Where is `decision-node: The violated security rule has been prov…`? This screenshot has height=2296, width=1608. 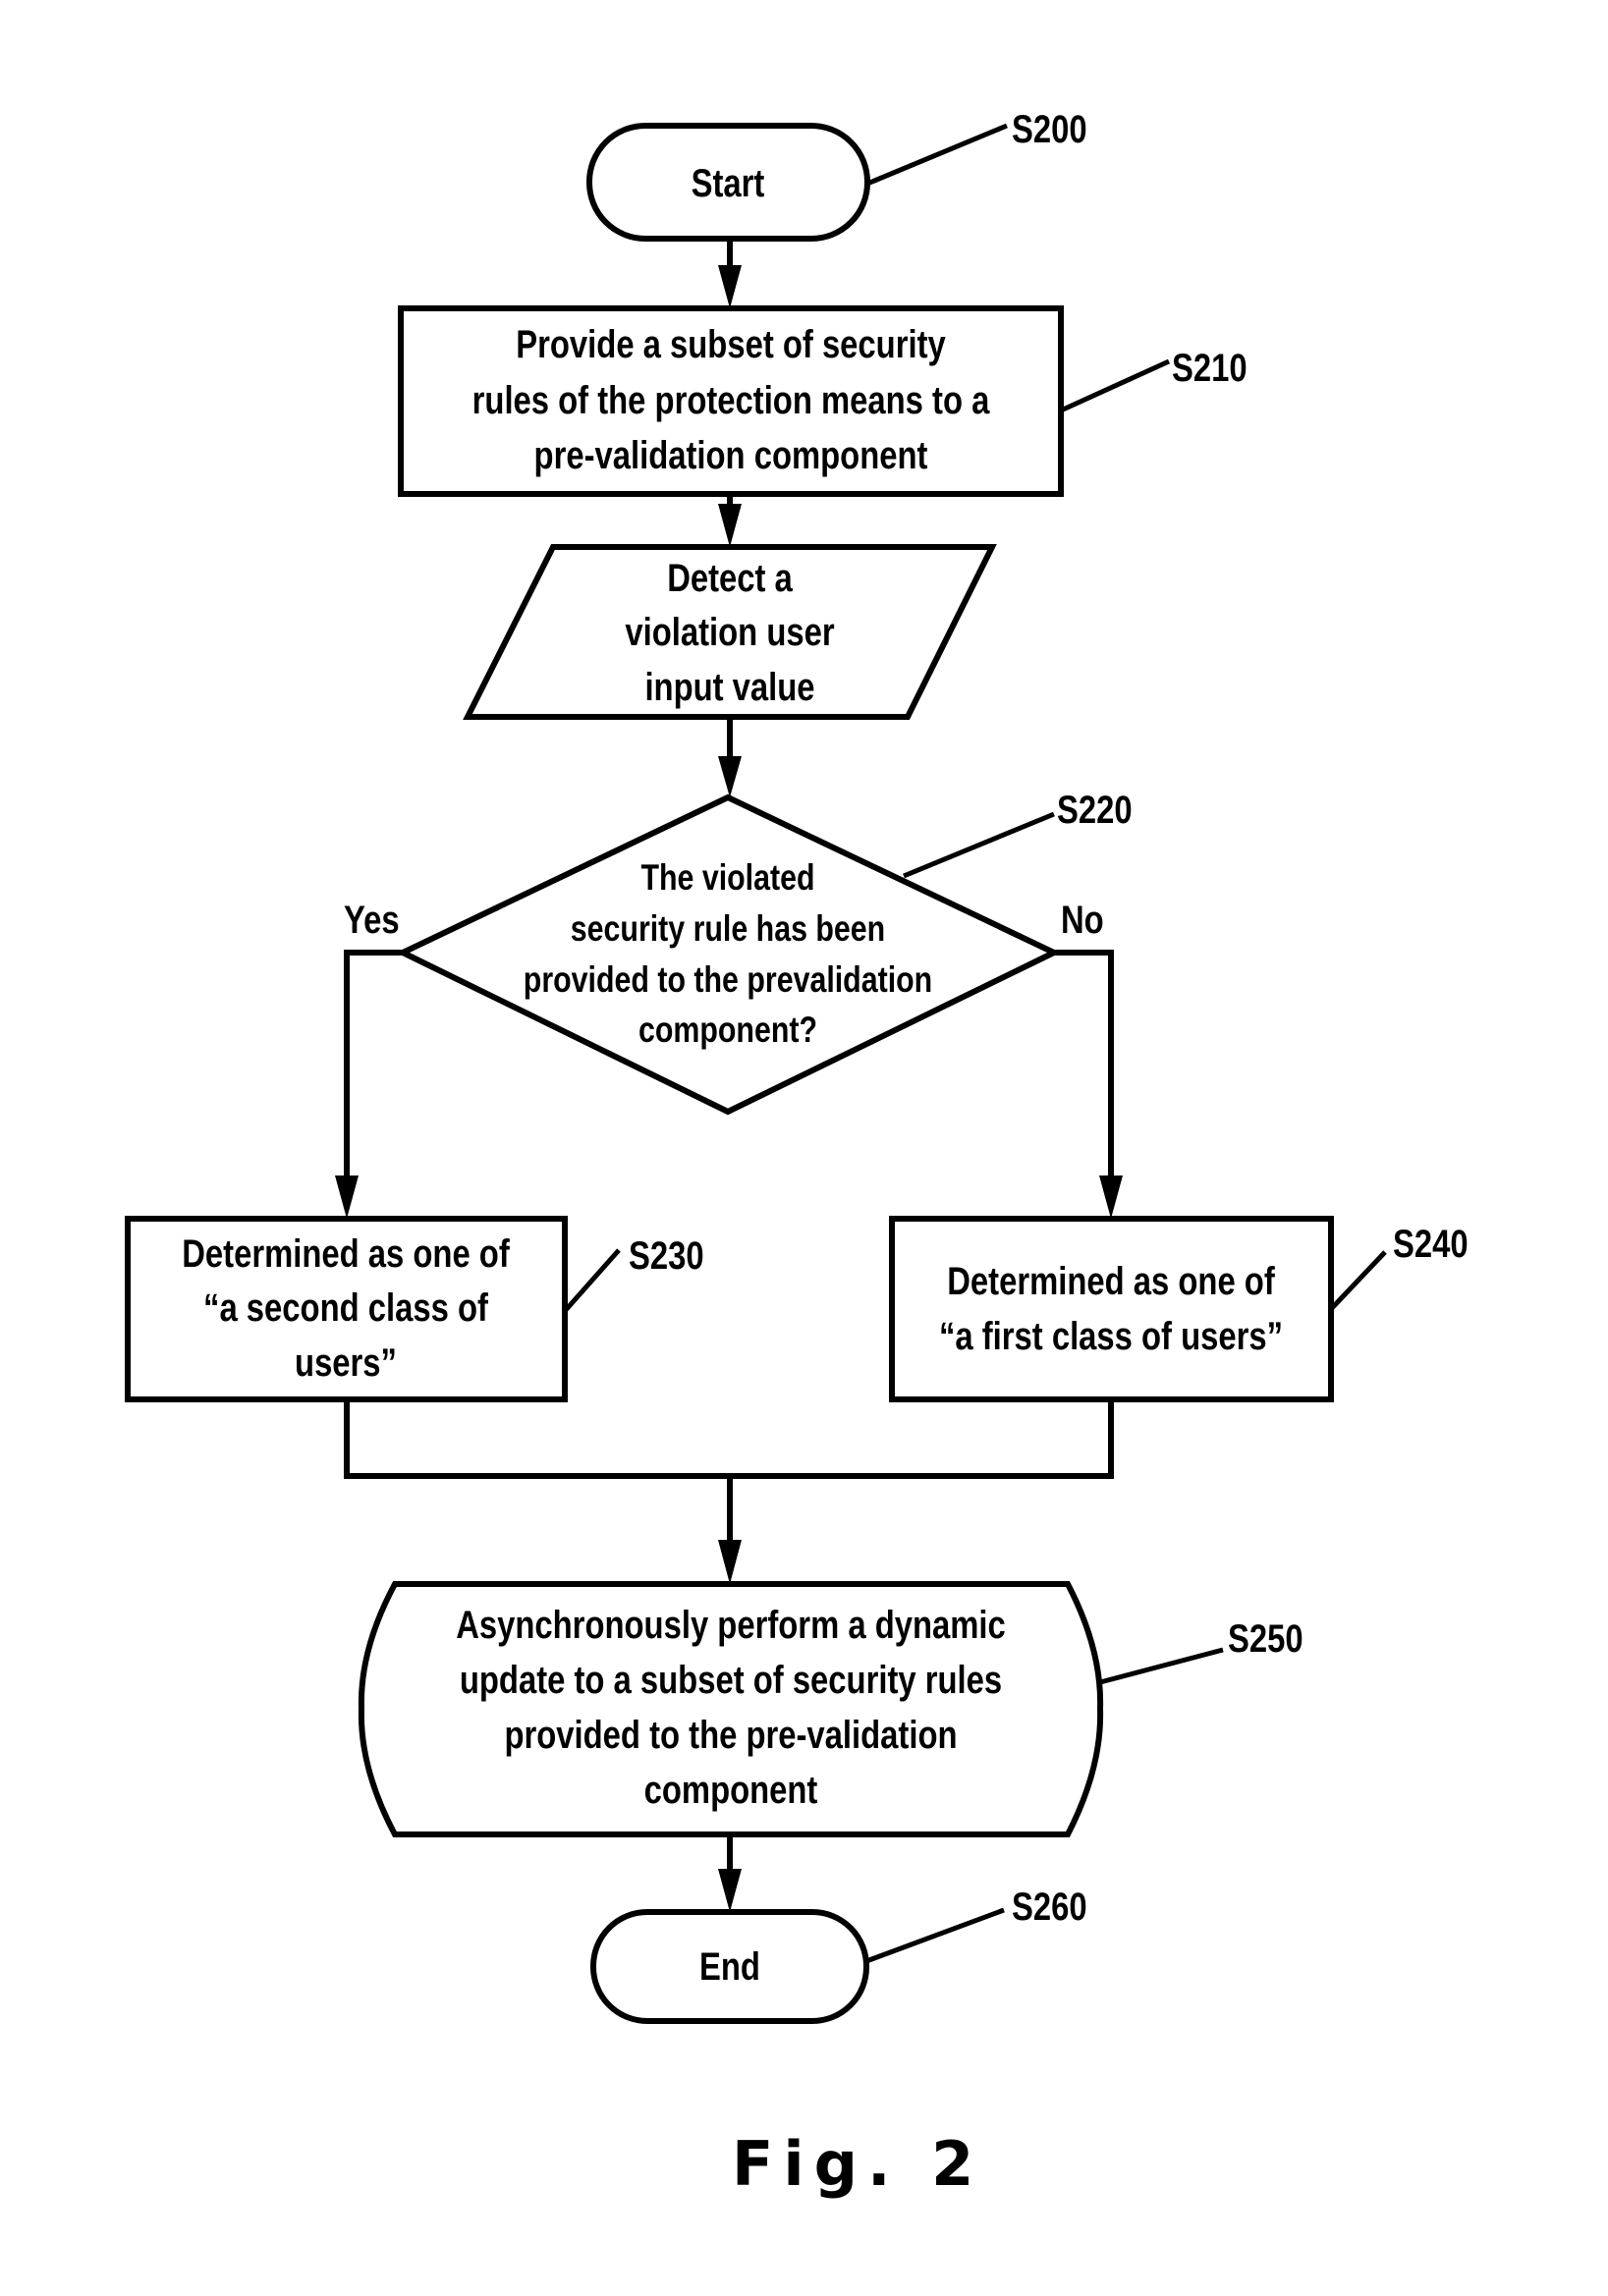 decision-node: The violated security rule has been prov… is located at coordinates (729, 954).